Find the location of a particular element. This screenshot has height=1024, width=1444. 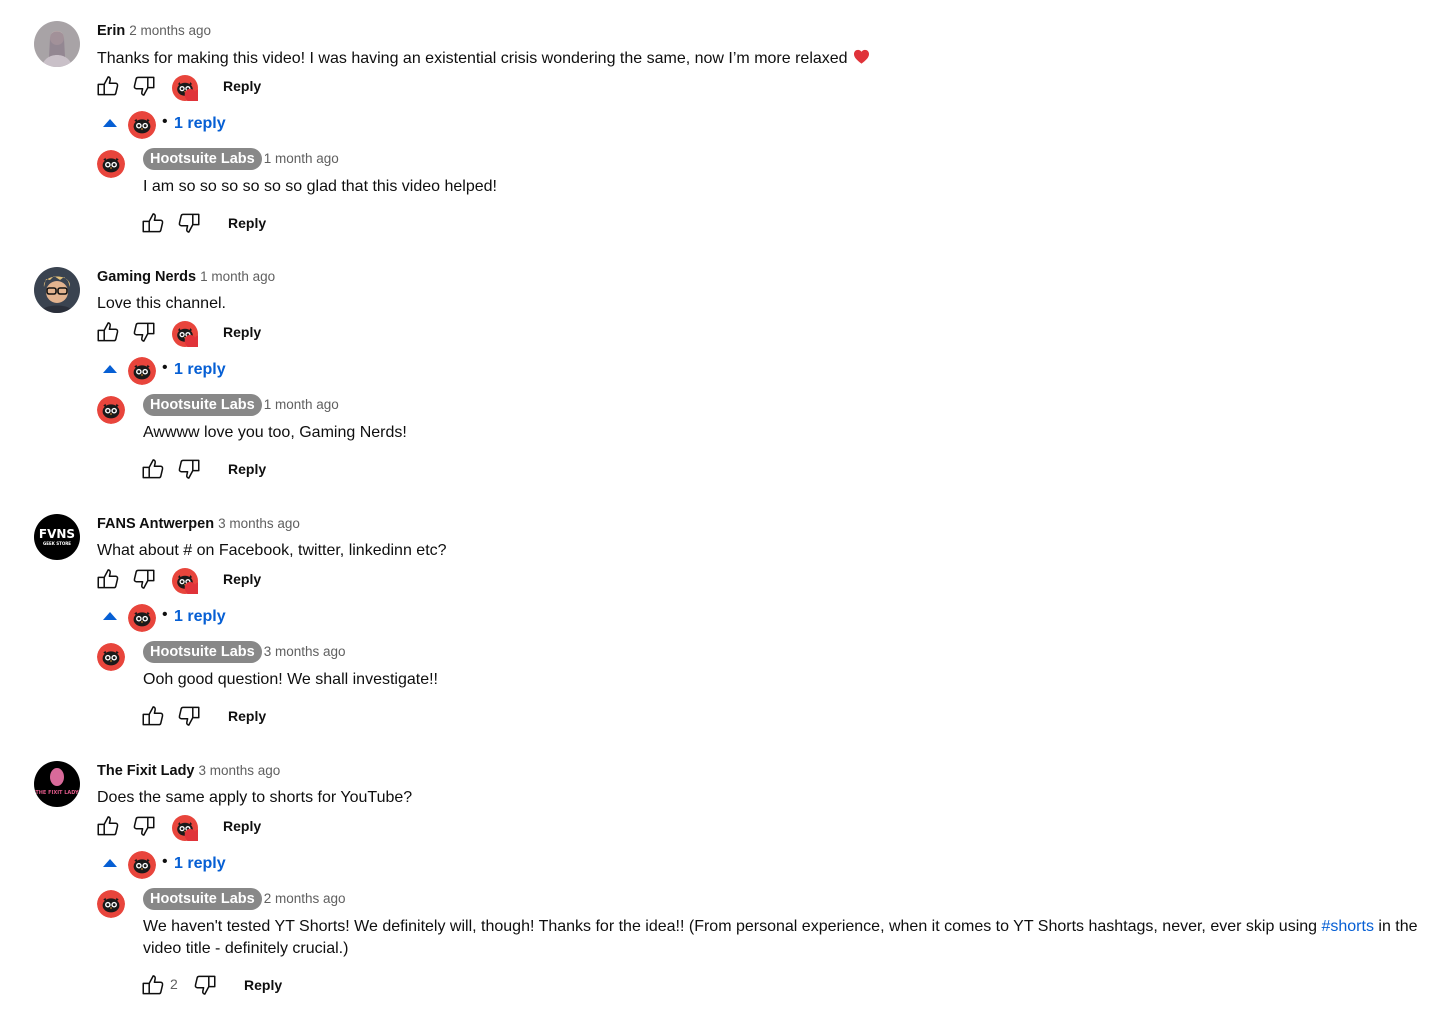

comment-author: Gaming Nerds is located at coordinates (146, 277).